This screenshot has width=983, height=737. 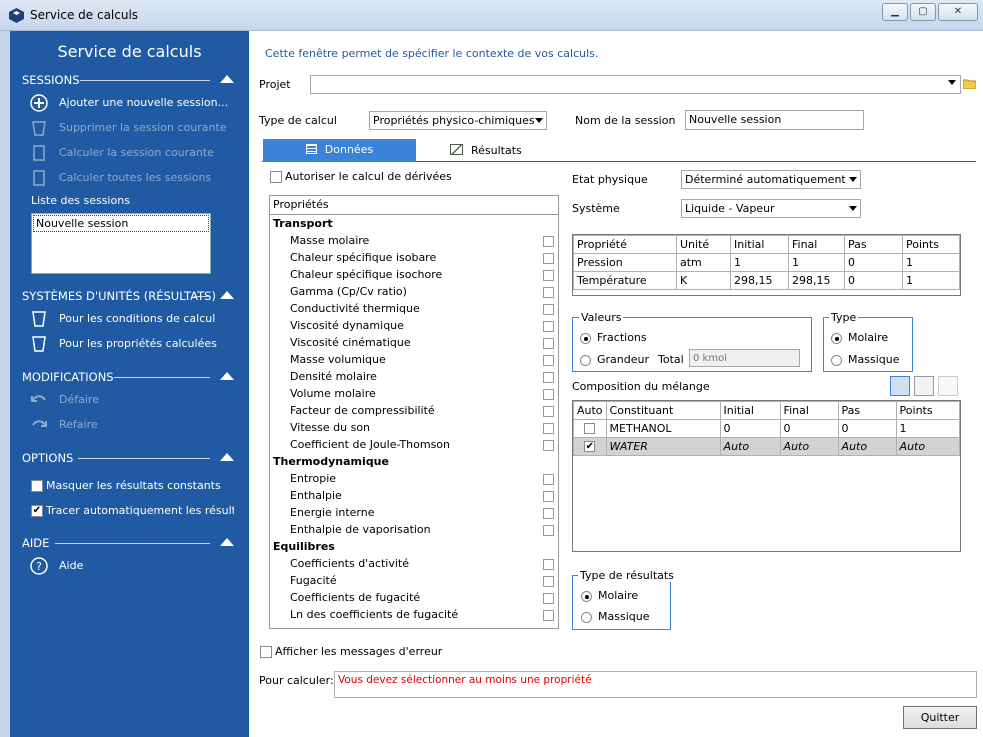 I want to click on auto-checkbox, so click(x=590, y=428).